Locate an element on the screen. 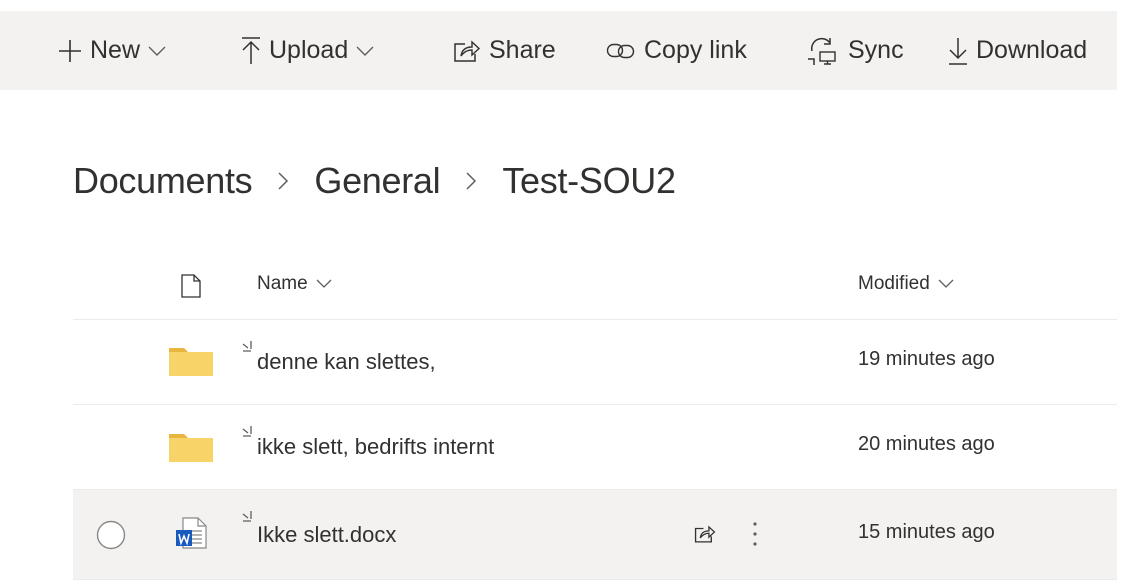  item-name-link: ikke slett, bedrifts internt is located at coordinates (375, 447).